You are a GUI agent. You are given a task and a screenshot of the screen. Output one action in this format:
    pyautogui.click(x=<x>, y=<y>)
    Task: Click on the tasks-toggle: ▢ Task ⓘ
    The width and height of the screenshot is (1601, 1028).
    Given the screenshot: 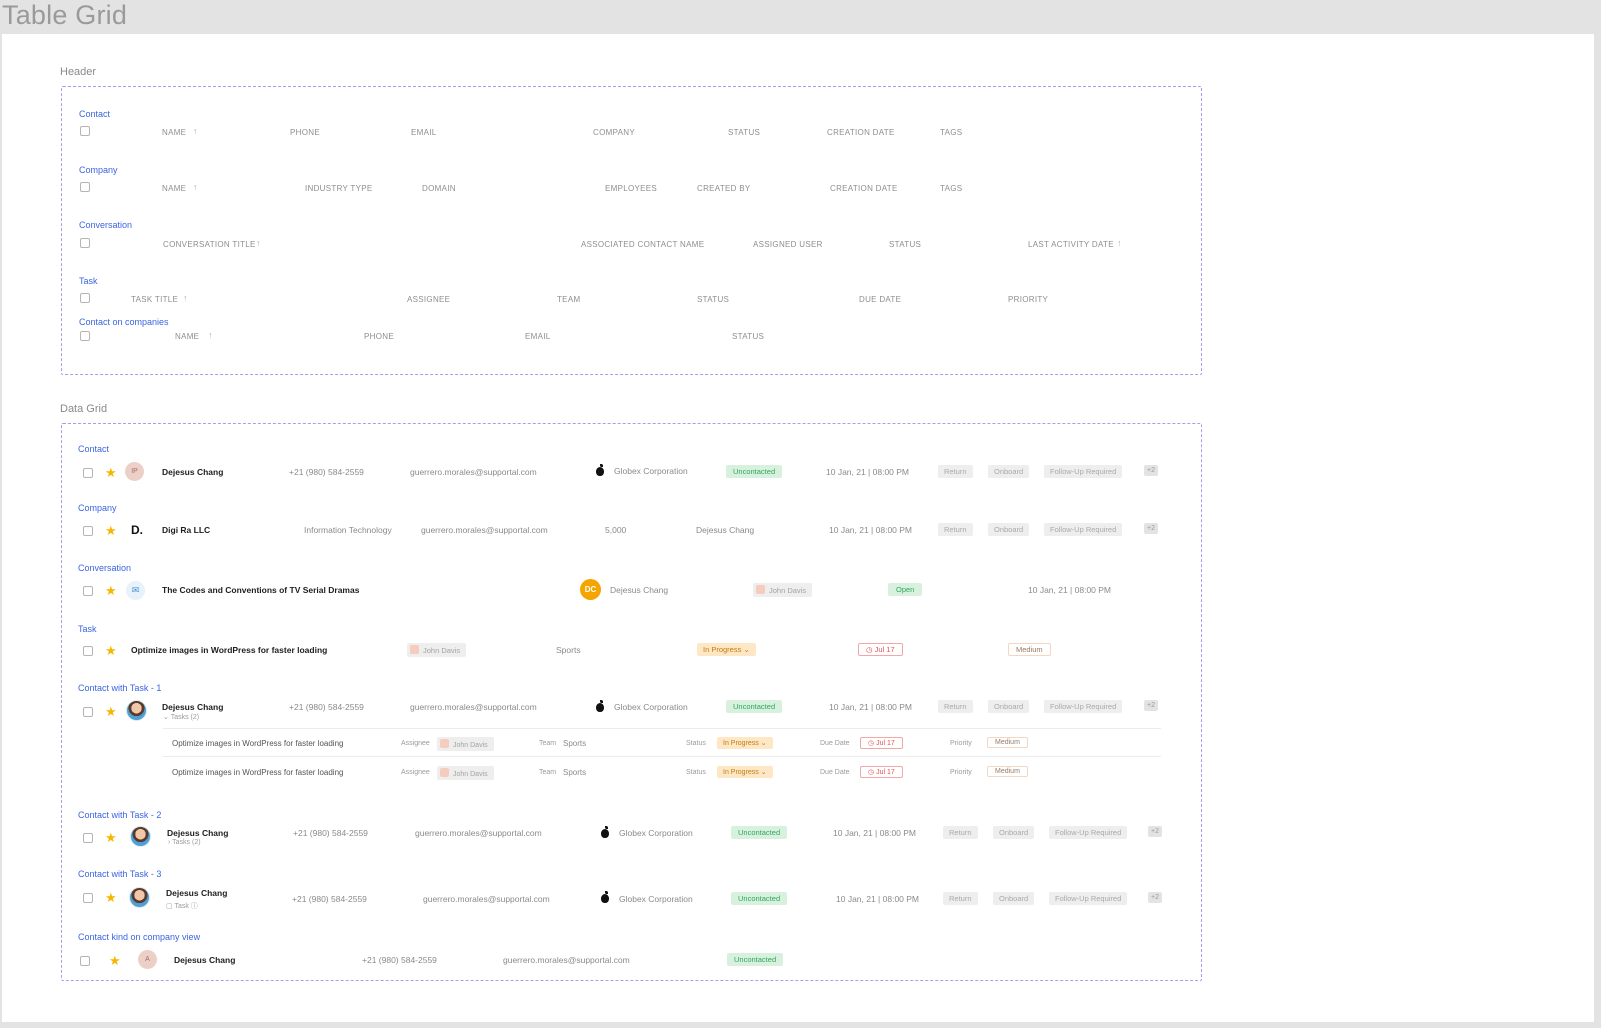 What is the action you would take?
    pyautogui.click(x=182, y=906)
    